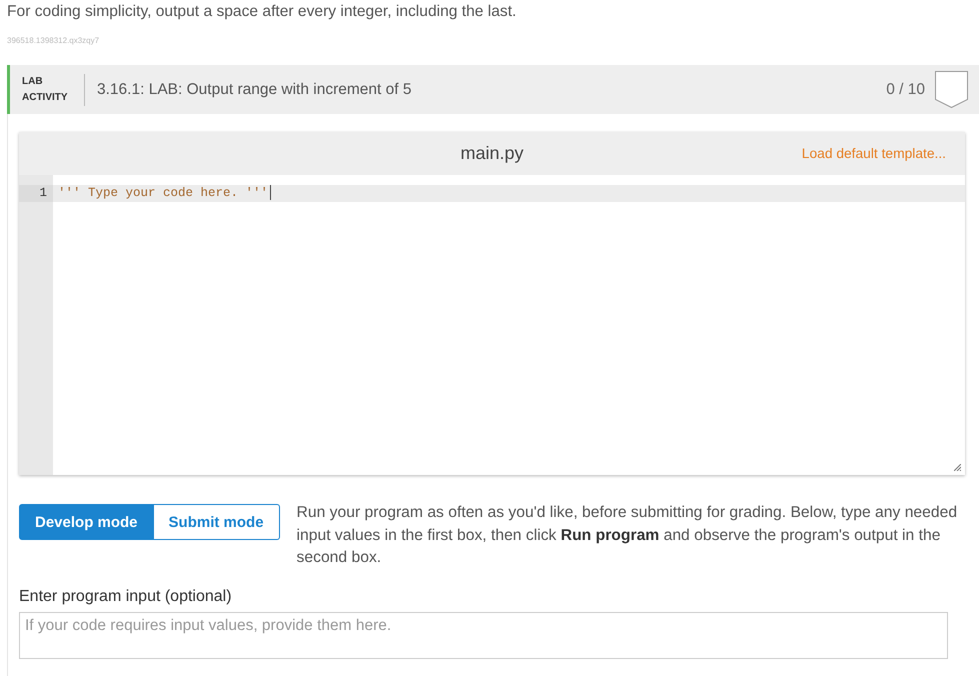 Image resolution: width=979 pixels, height=676 pixels. I want to click on file-name: main.py, so click(492, 153).